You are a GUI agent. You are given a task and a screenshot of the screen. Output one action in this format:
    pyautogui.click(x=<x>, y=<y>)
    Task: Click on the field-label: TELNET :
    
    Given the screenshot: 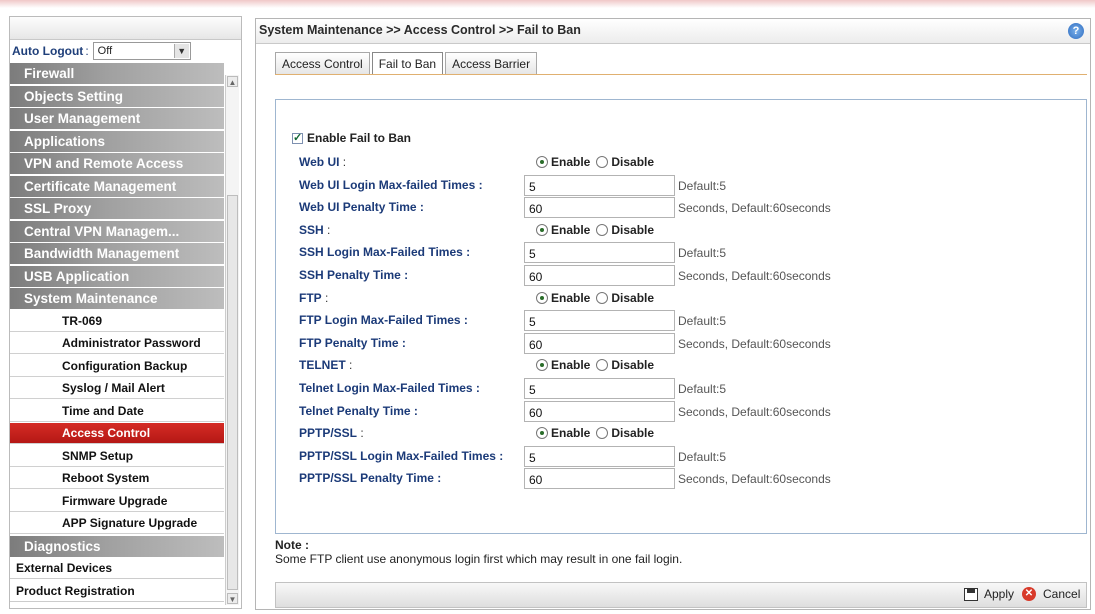 What is the action you would take?
    pyautogui.click(x=325, y=365)
    